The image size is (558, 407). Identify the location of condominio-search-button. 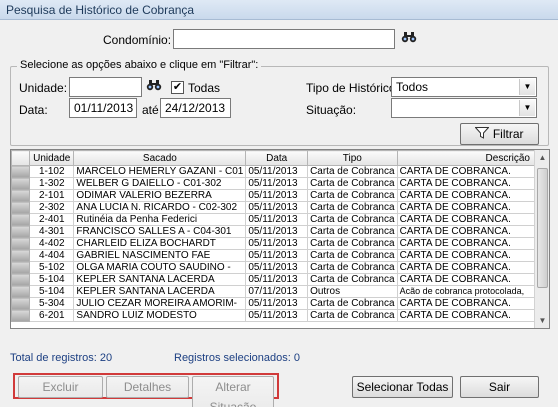
(408, 39).